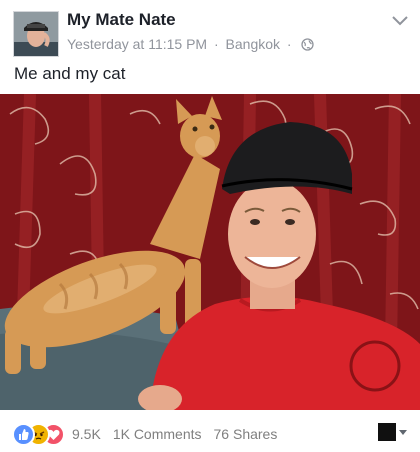 The image size is (420, 452). What do you see at coordinates (86, 434) in the screenshot?
I see `reaction-count: 9.5K` at bounding box center [86, 434].